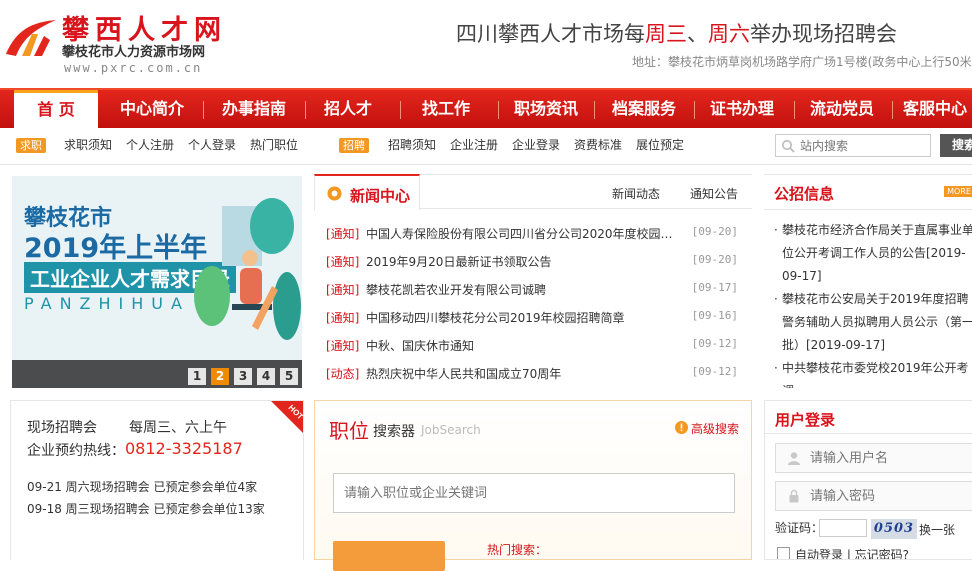  I want to click on banner-line: PANZHIHUA, so click(107, 303).